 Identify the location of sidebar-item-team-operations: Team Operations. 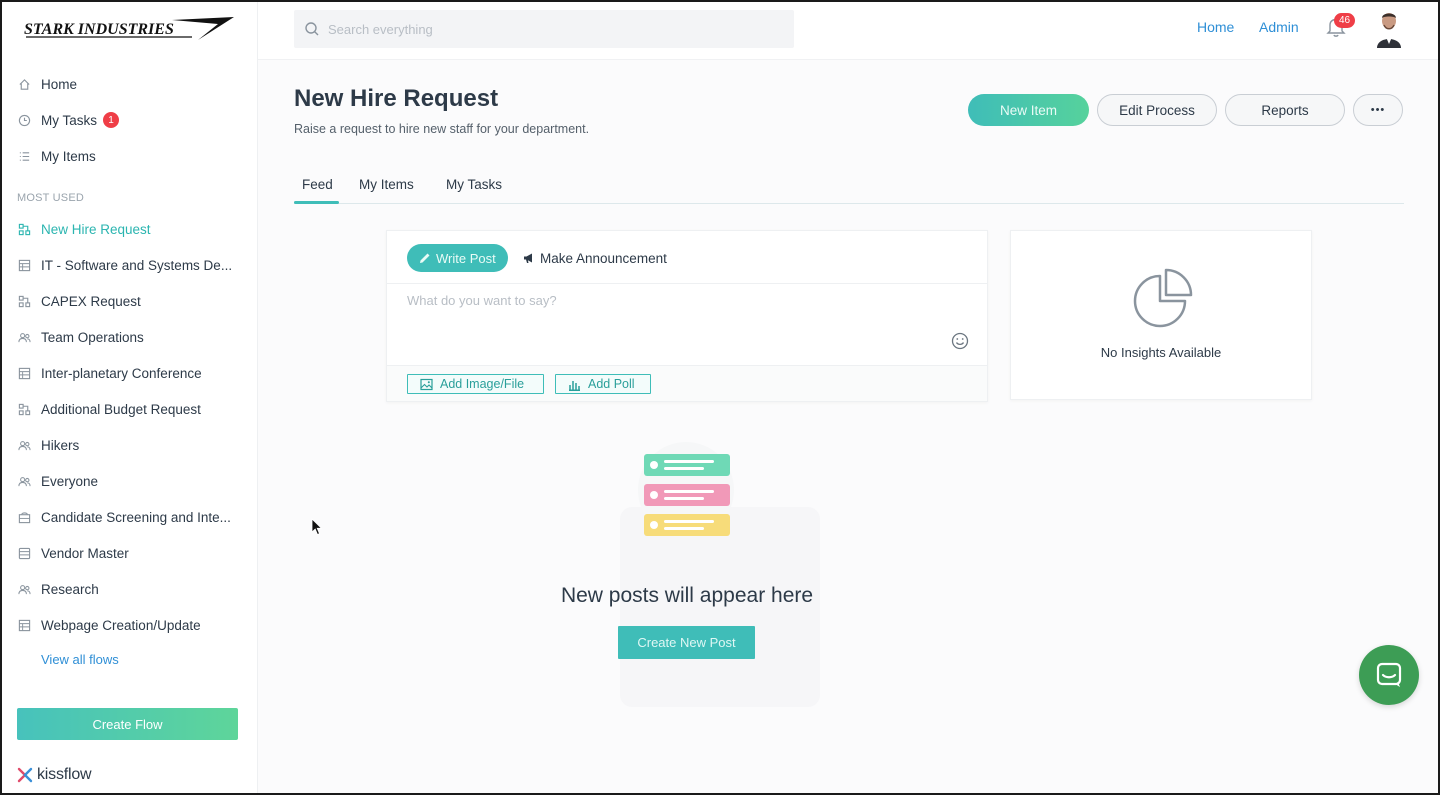
(130, 337).